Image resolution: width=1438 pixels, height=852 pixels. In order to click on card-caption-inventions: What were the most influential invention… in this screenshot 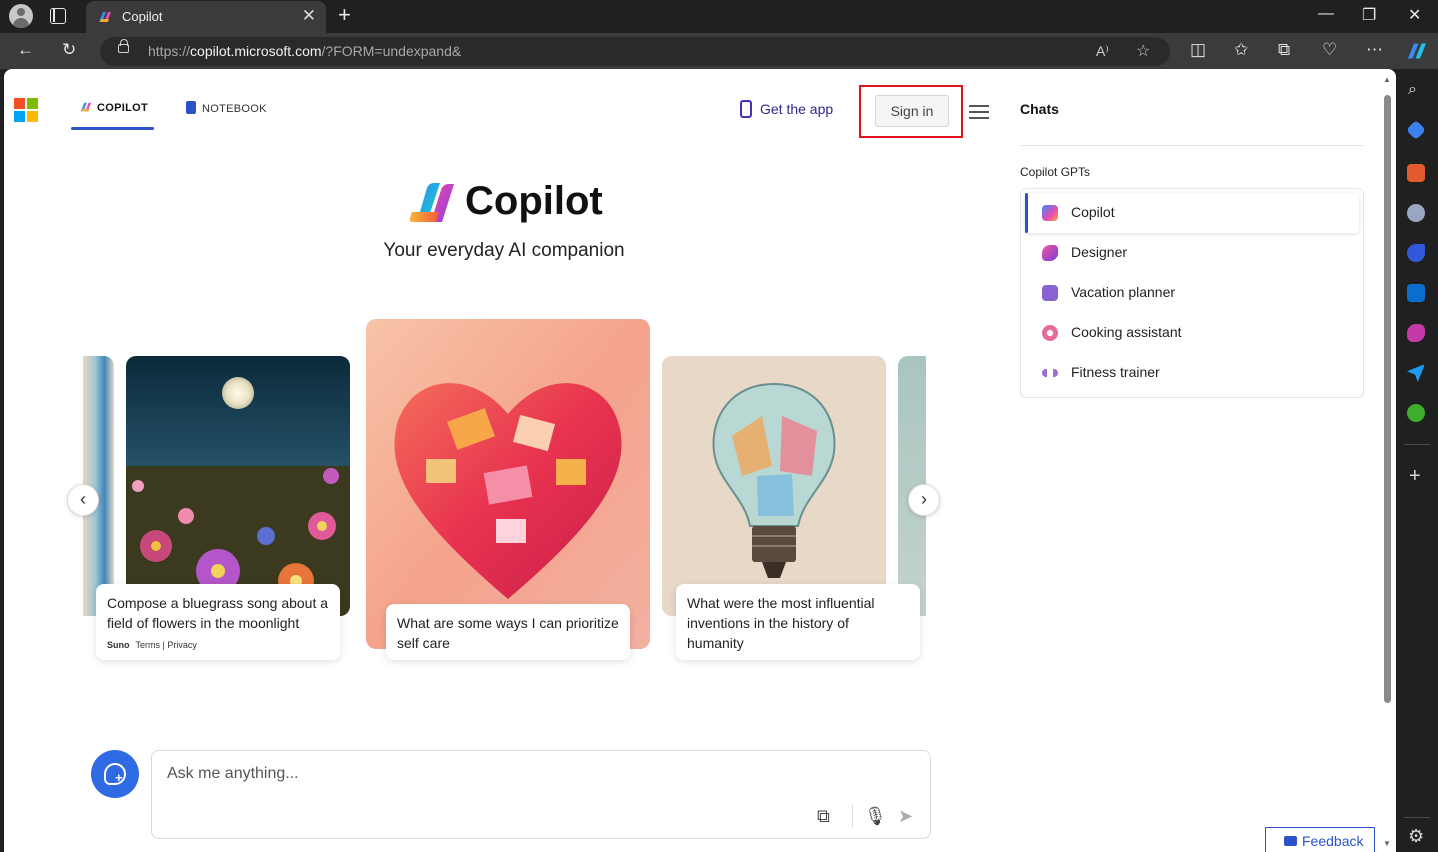, I will do `click(798, 622)`.